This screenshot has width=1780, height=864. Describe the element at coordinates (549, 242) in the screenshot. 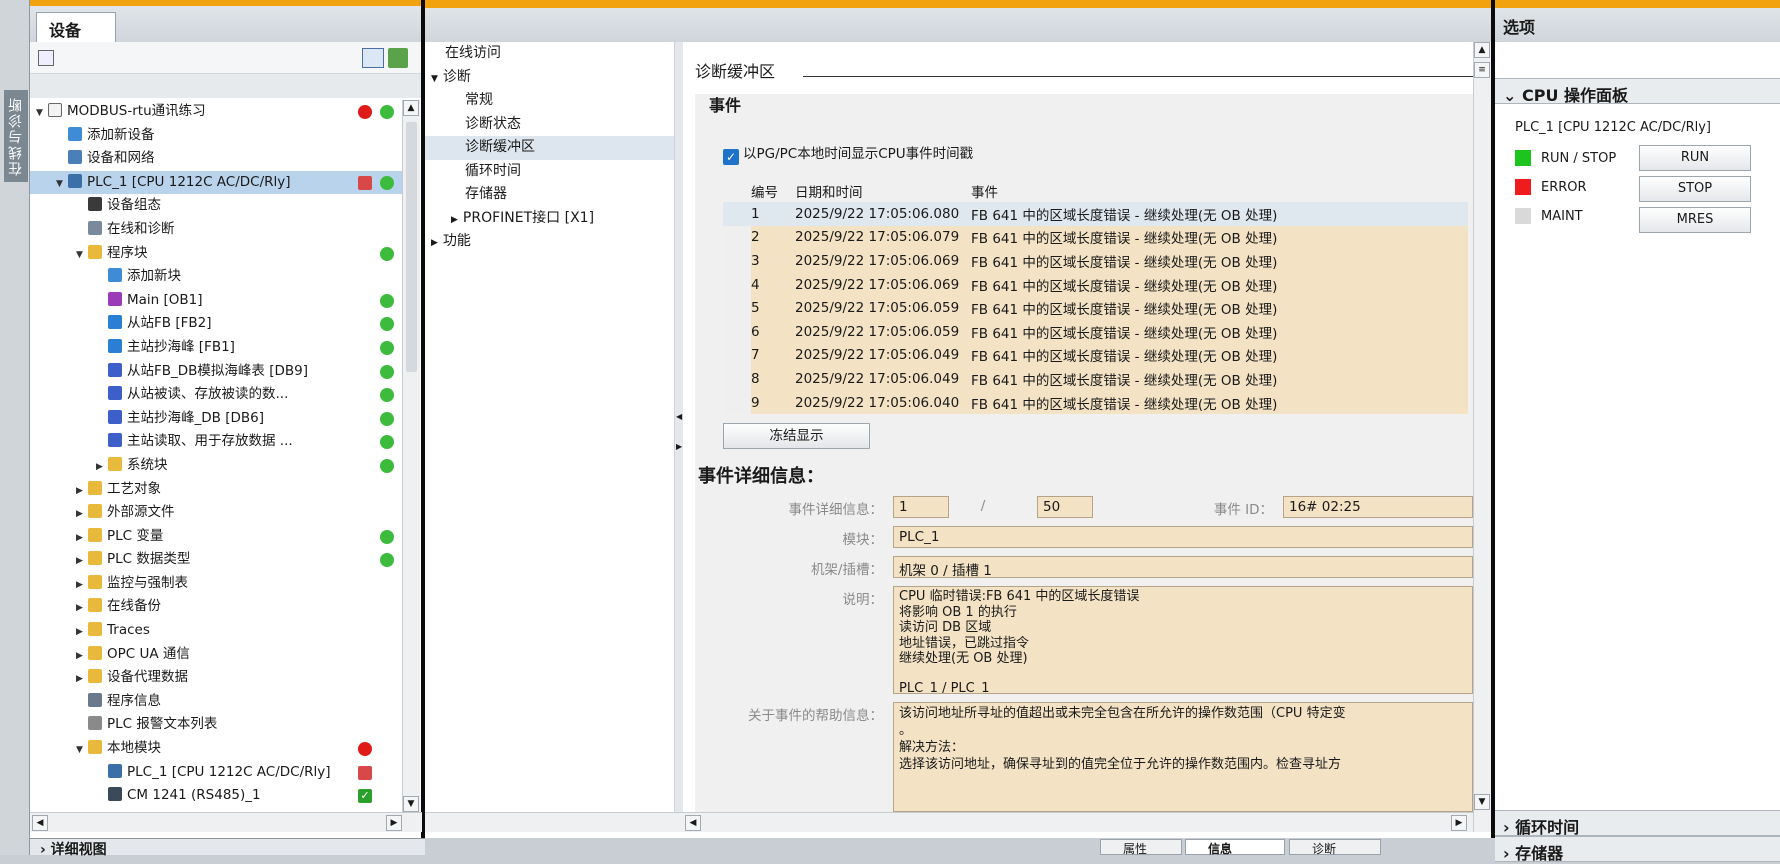

I see `nav-item: ▶ 功能` at that location.